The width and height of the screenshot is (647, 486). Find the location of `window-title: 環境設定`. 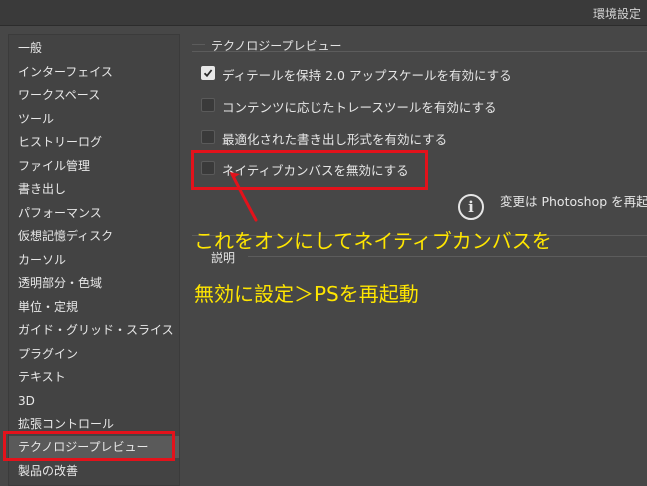

window-title: 環境設定 is located at coordinates (616, 14).